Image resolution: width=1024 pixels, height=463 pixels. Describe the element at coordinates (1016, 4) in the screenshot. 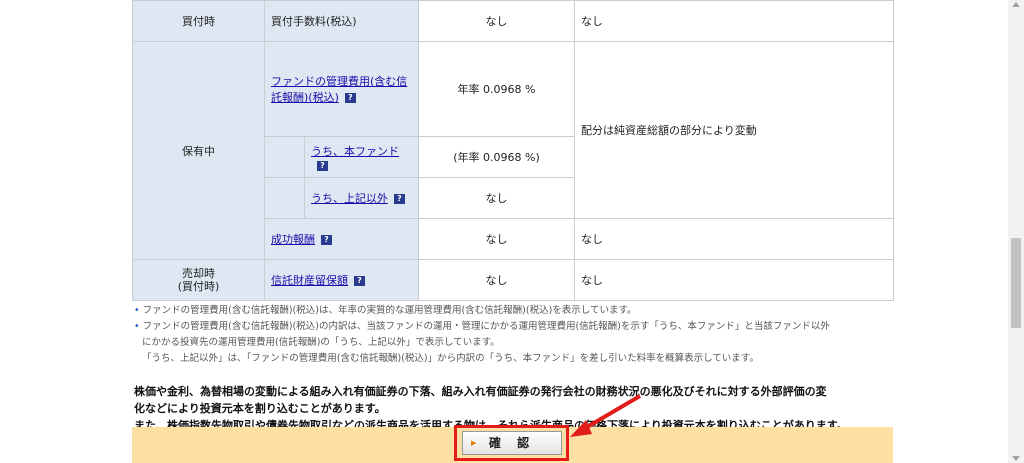

I see `scroll-up-icon` at that location.